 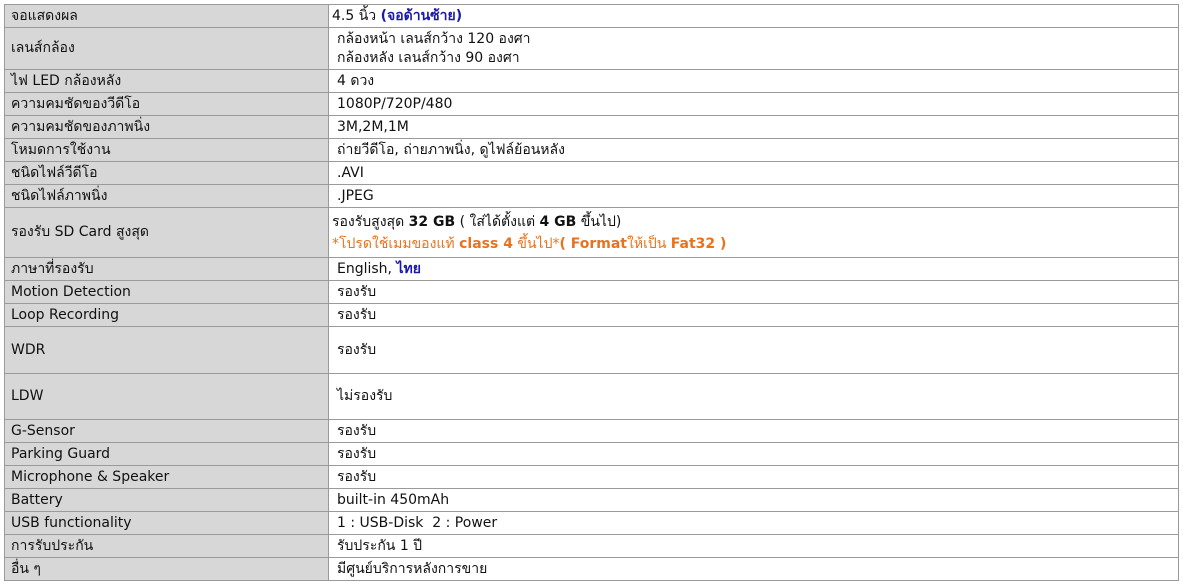 I want to click on row-label: เลนส์กล้อง, so click(x=166, y=48).